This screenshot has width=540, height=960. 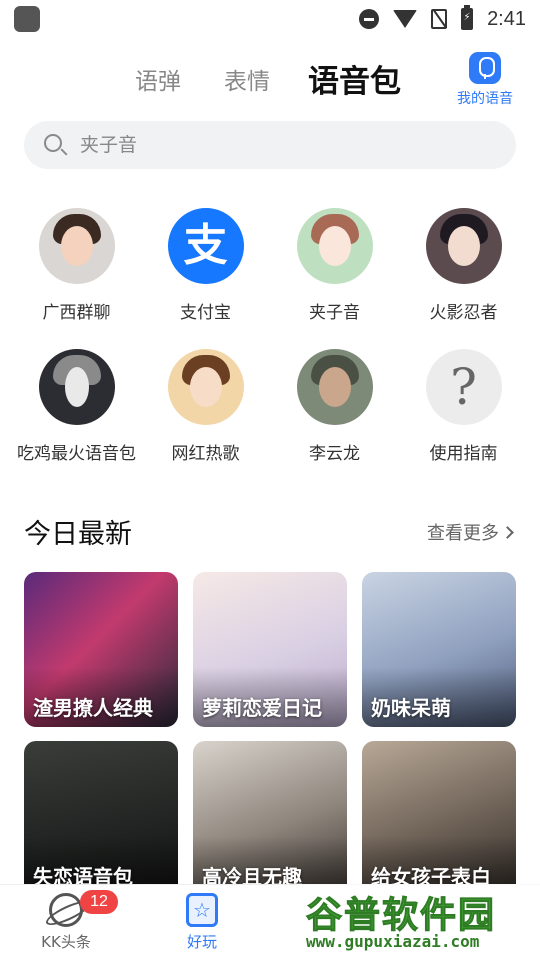 What do you see at coordinates (201, 942) in the screenshot?
I see `nav-label: 好玩` at bounding box center [201, 942].